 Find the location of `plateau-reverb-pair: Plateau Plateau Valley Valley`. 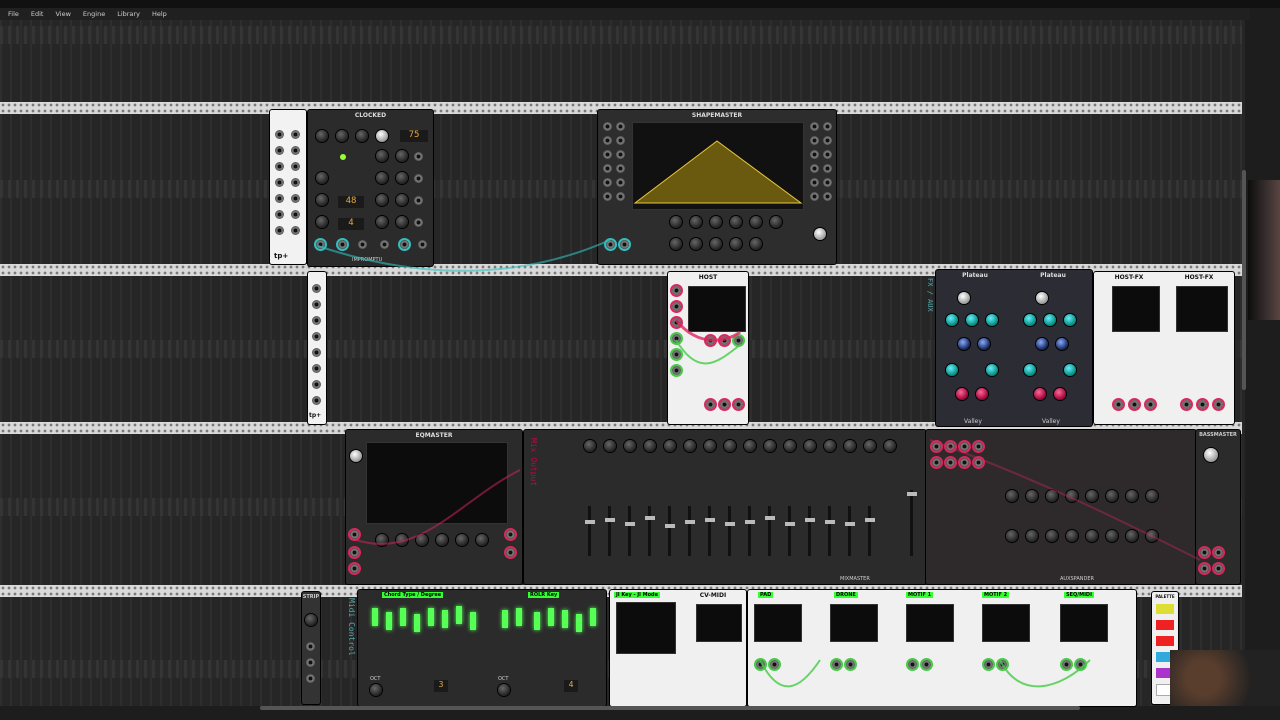

plateau-reverb-pair: Plateau Plateau Valley Valley is located at coordinates (1014, 348).